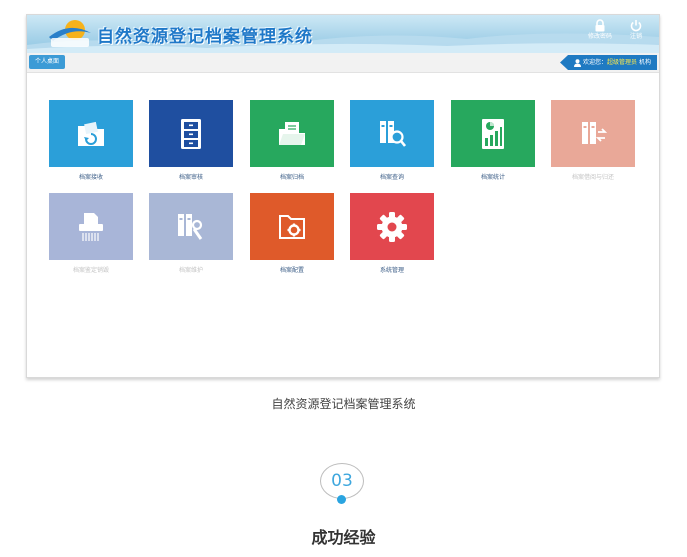  I want to click on logo-icon, so click(70, 33).